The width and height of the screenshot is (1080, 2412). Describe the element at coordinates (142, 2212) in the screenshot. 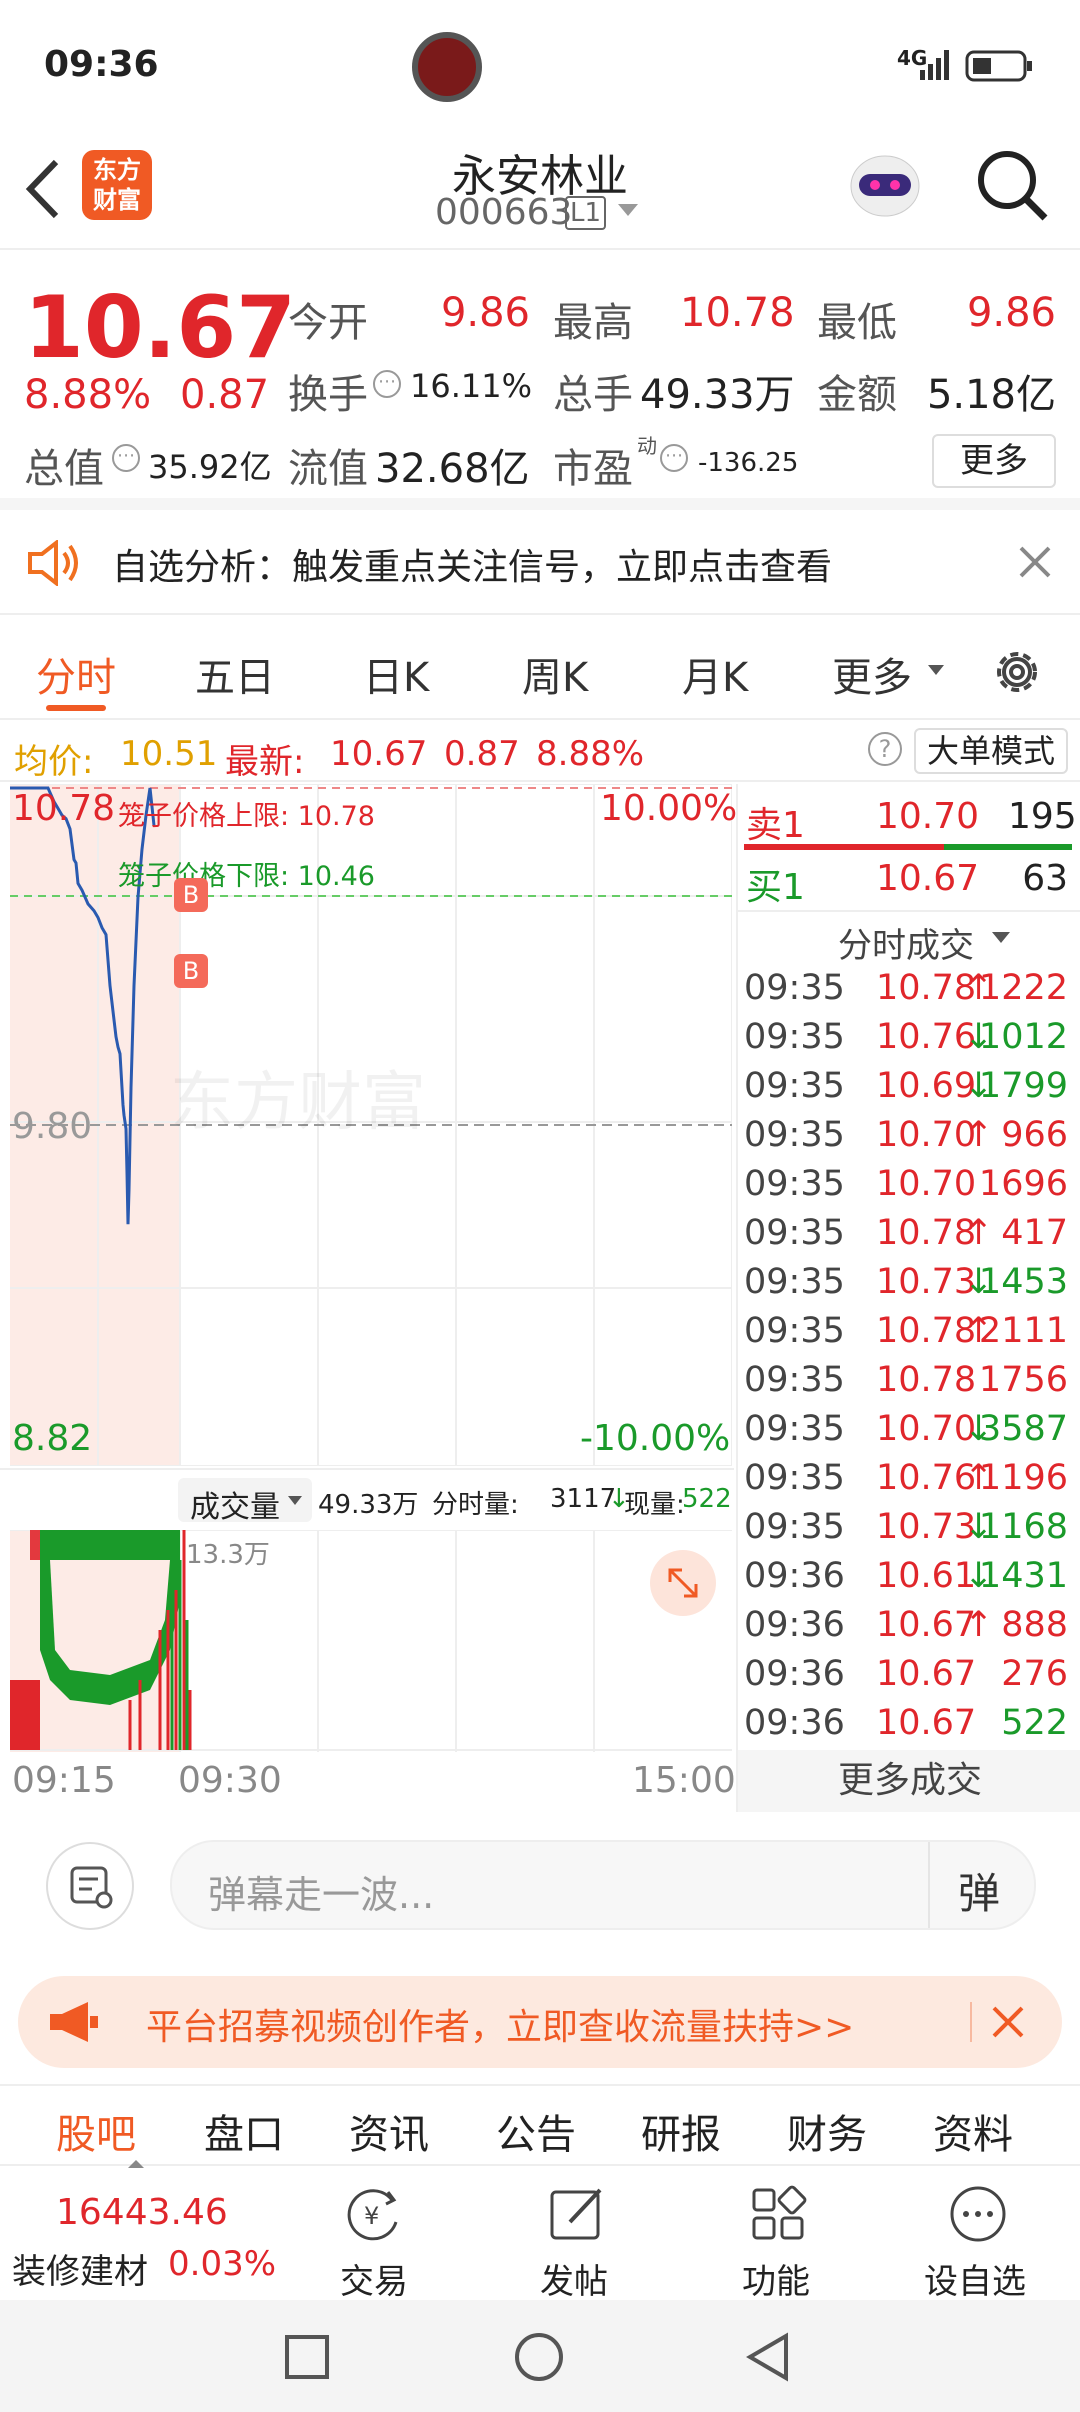

I see `sector-index-value: 16443.46` at that location.